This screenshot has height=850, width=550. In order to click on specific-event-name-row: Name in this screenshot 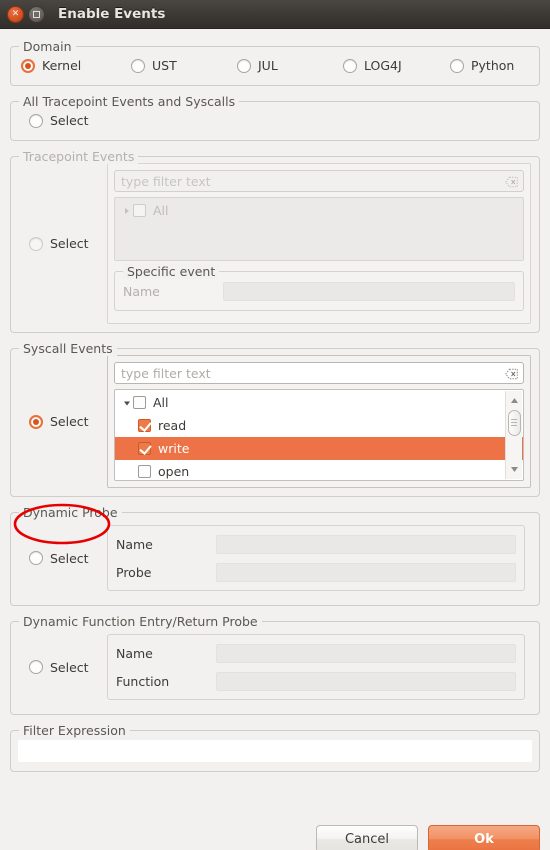, I will do `click(319, 291)`.